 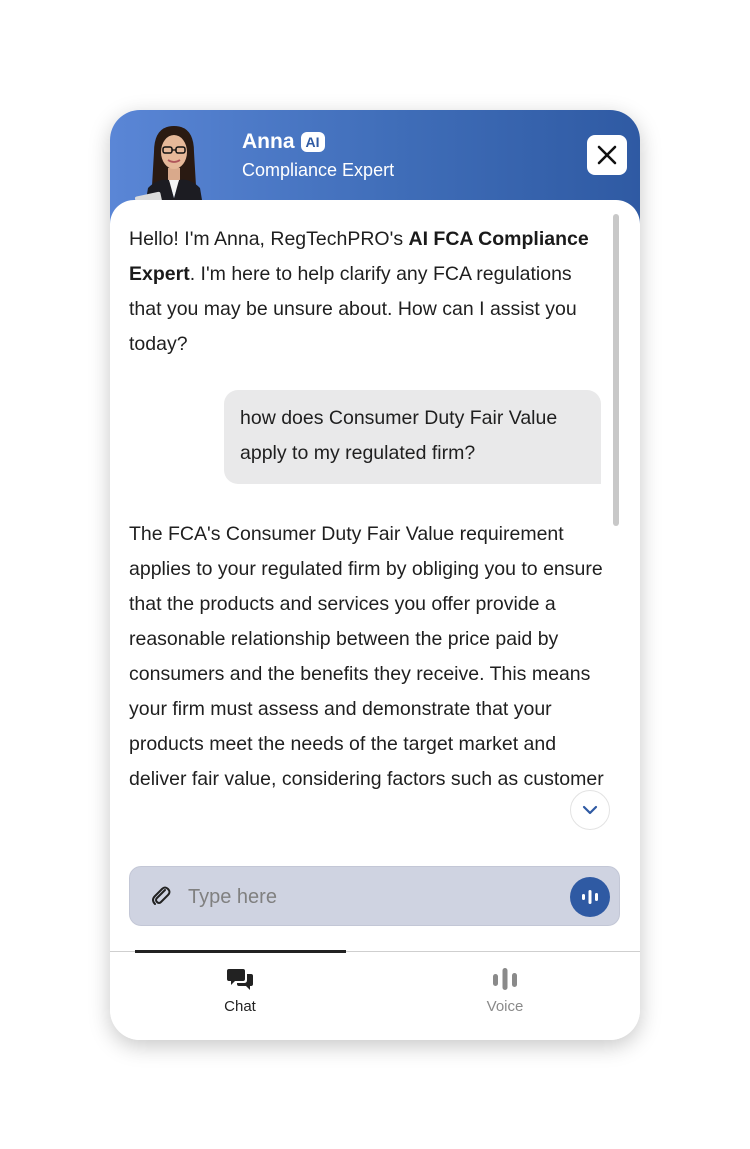 I want to click on avatar, so click(x=174, y=167).